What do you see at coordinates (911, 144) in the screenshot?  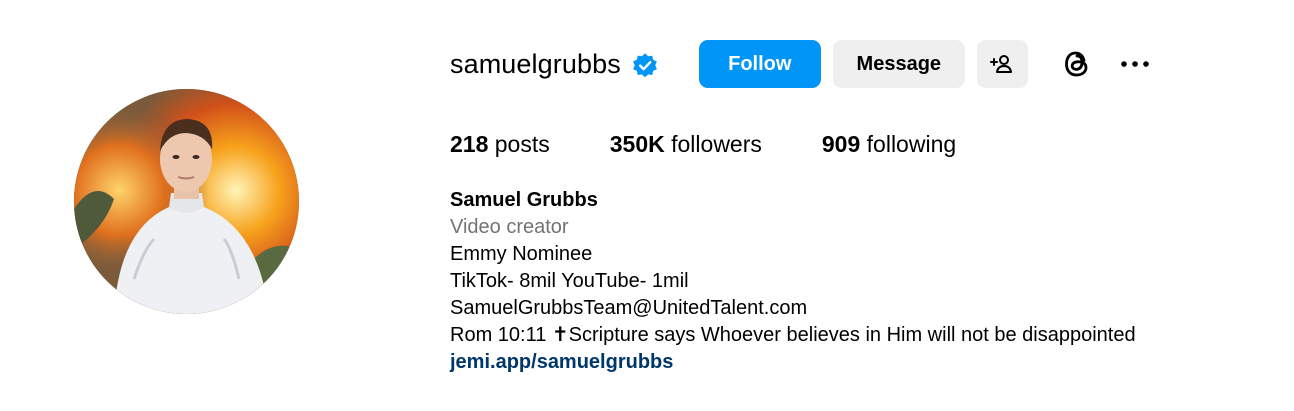 I see `following-count-label: following` at bounding box center [911, 144].